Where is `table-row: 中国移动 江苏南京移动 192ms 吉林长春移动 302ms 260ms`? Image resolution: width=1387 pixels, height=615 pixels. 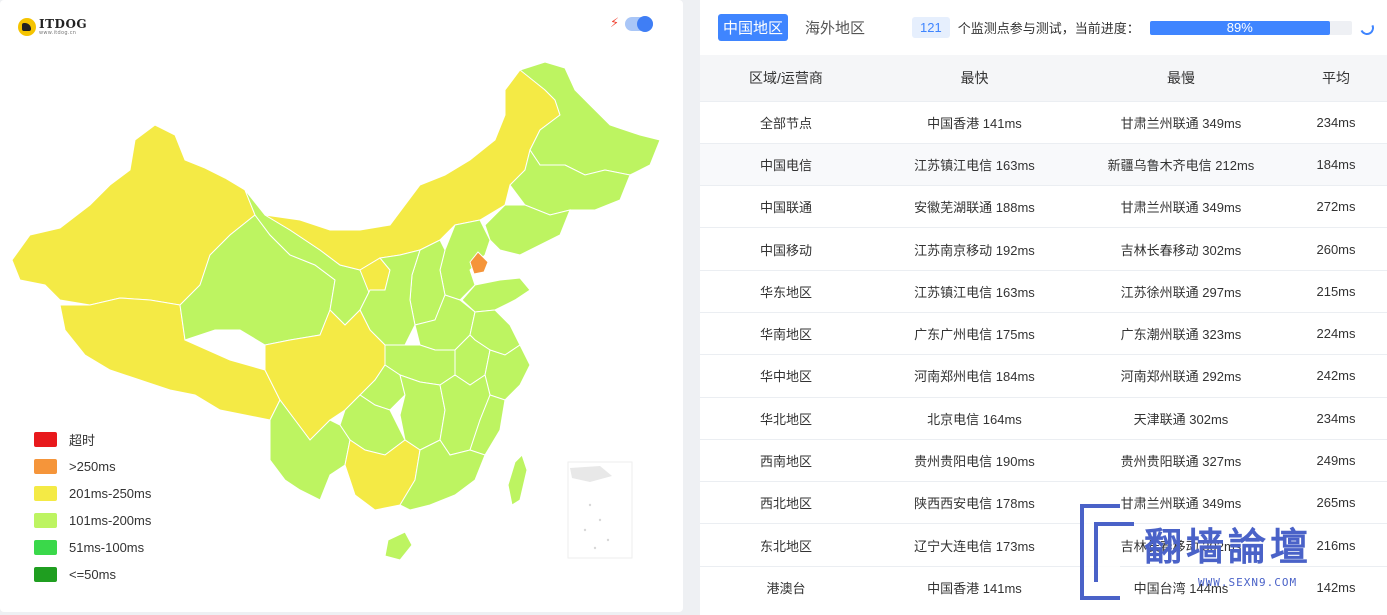 table-row: 中国移动 江苏南京移动 192ms 吉林长春移动 302ms 260ms is located at coordinates (1043, 248).